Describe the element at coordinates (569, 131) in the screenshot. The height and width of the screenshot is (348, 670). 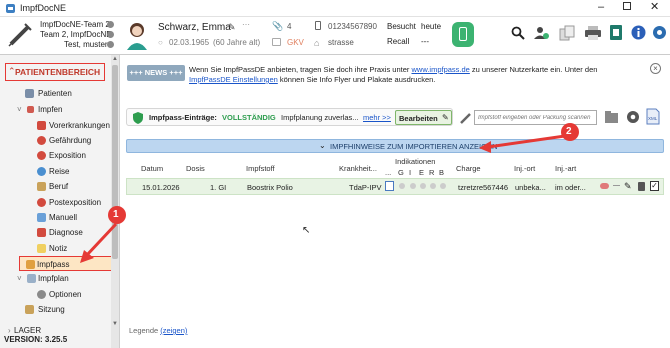
I see `annotation-marker-2: 2` at that location.